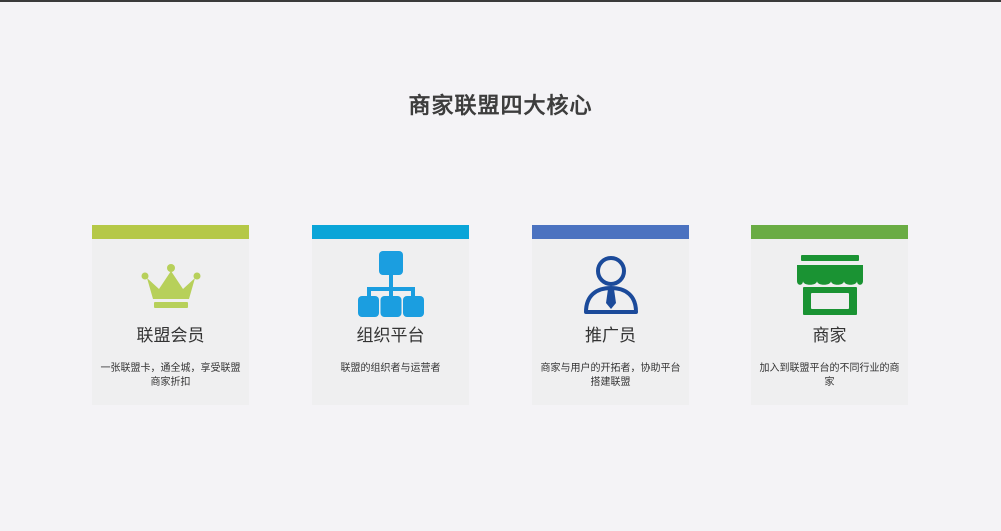 The height and width of the screenshot is (531, 1001). Describe the element at coordinates (829, 286) in the screenshot. I see `store-icon` at that location.